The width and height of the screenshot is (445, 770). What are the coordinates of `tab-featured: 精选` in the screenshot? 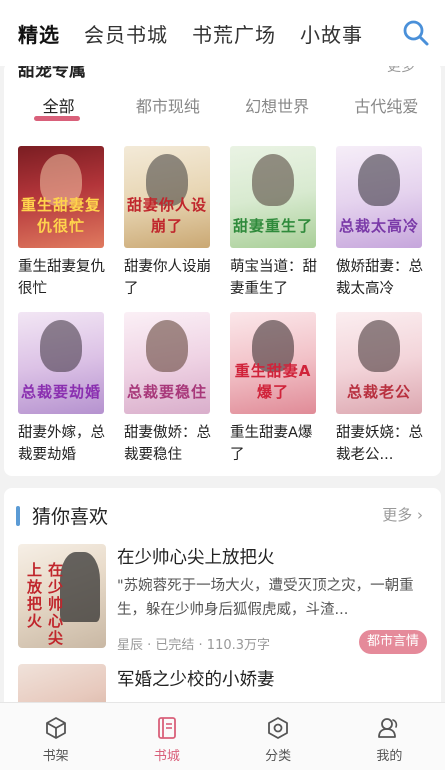 It's located at (39, 33).